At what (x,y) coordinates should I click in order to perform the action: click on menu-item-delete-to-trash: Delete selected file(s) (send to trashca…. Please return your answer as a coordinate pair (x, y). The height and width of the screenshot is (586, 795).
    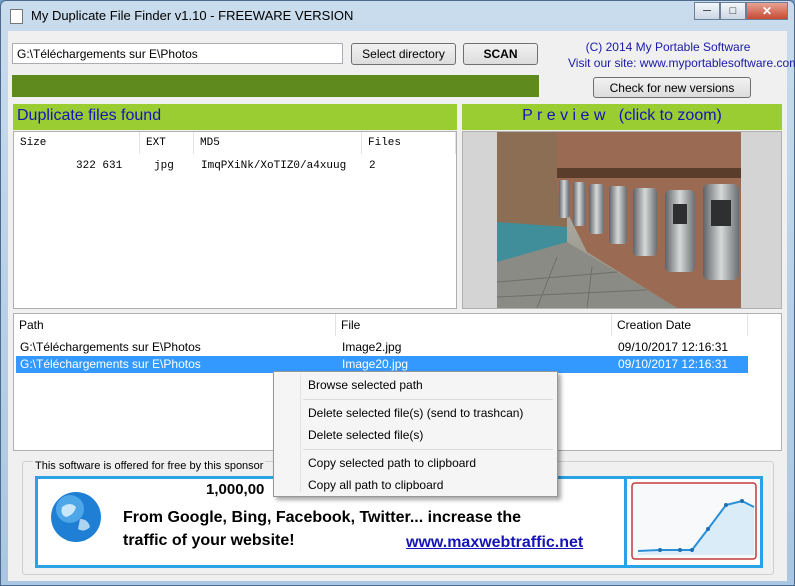
    Looking at the image, I should click on (415, 413).